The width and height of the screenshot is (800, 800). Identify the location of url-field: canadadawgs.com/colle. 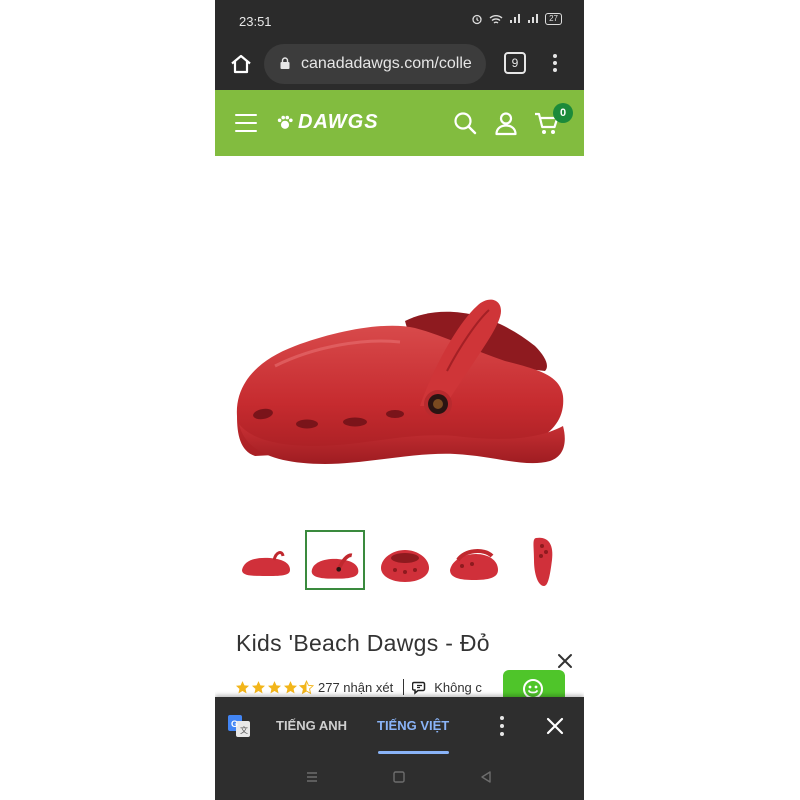
(375, 64).